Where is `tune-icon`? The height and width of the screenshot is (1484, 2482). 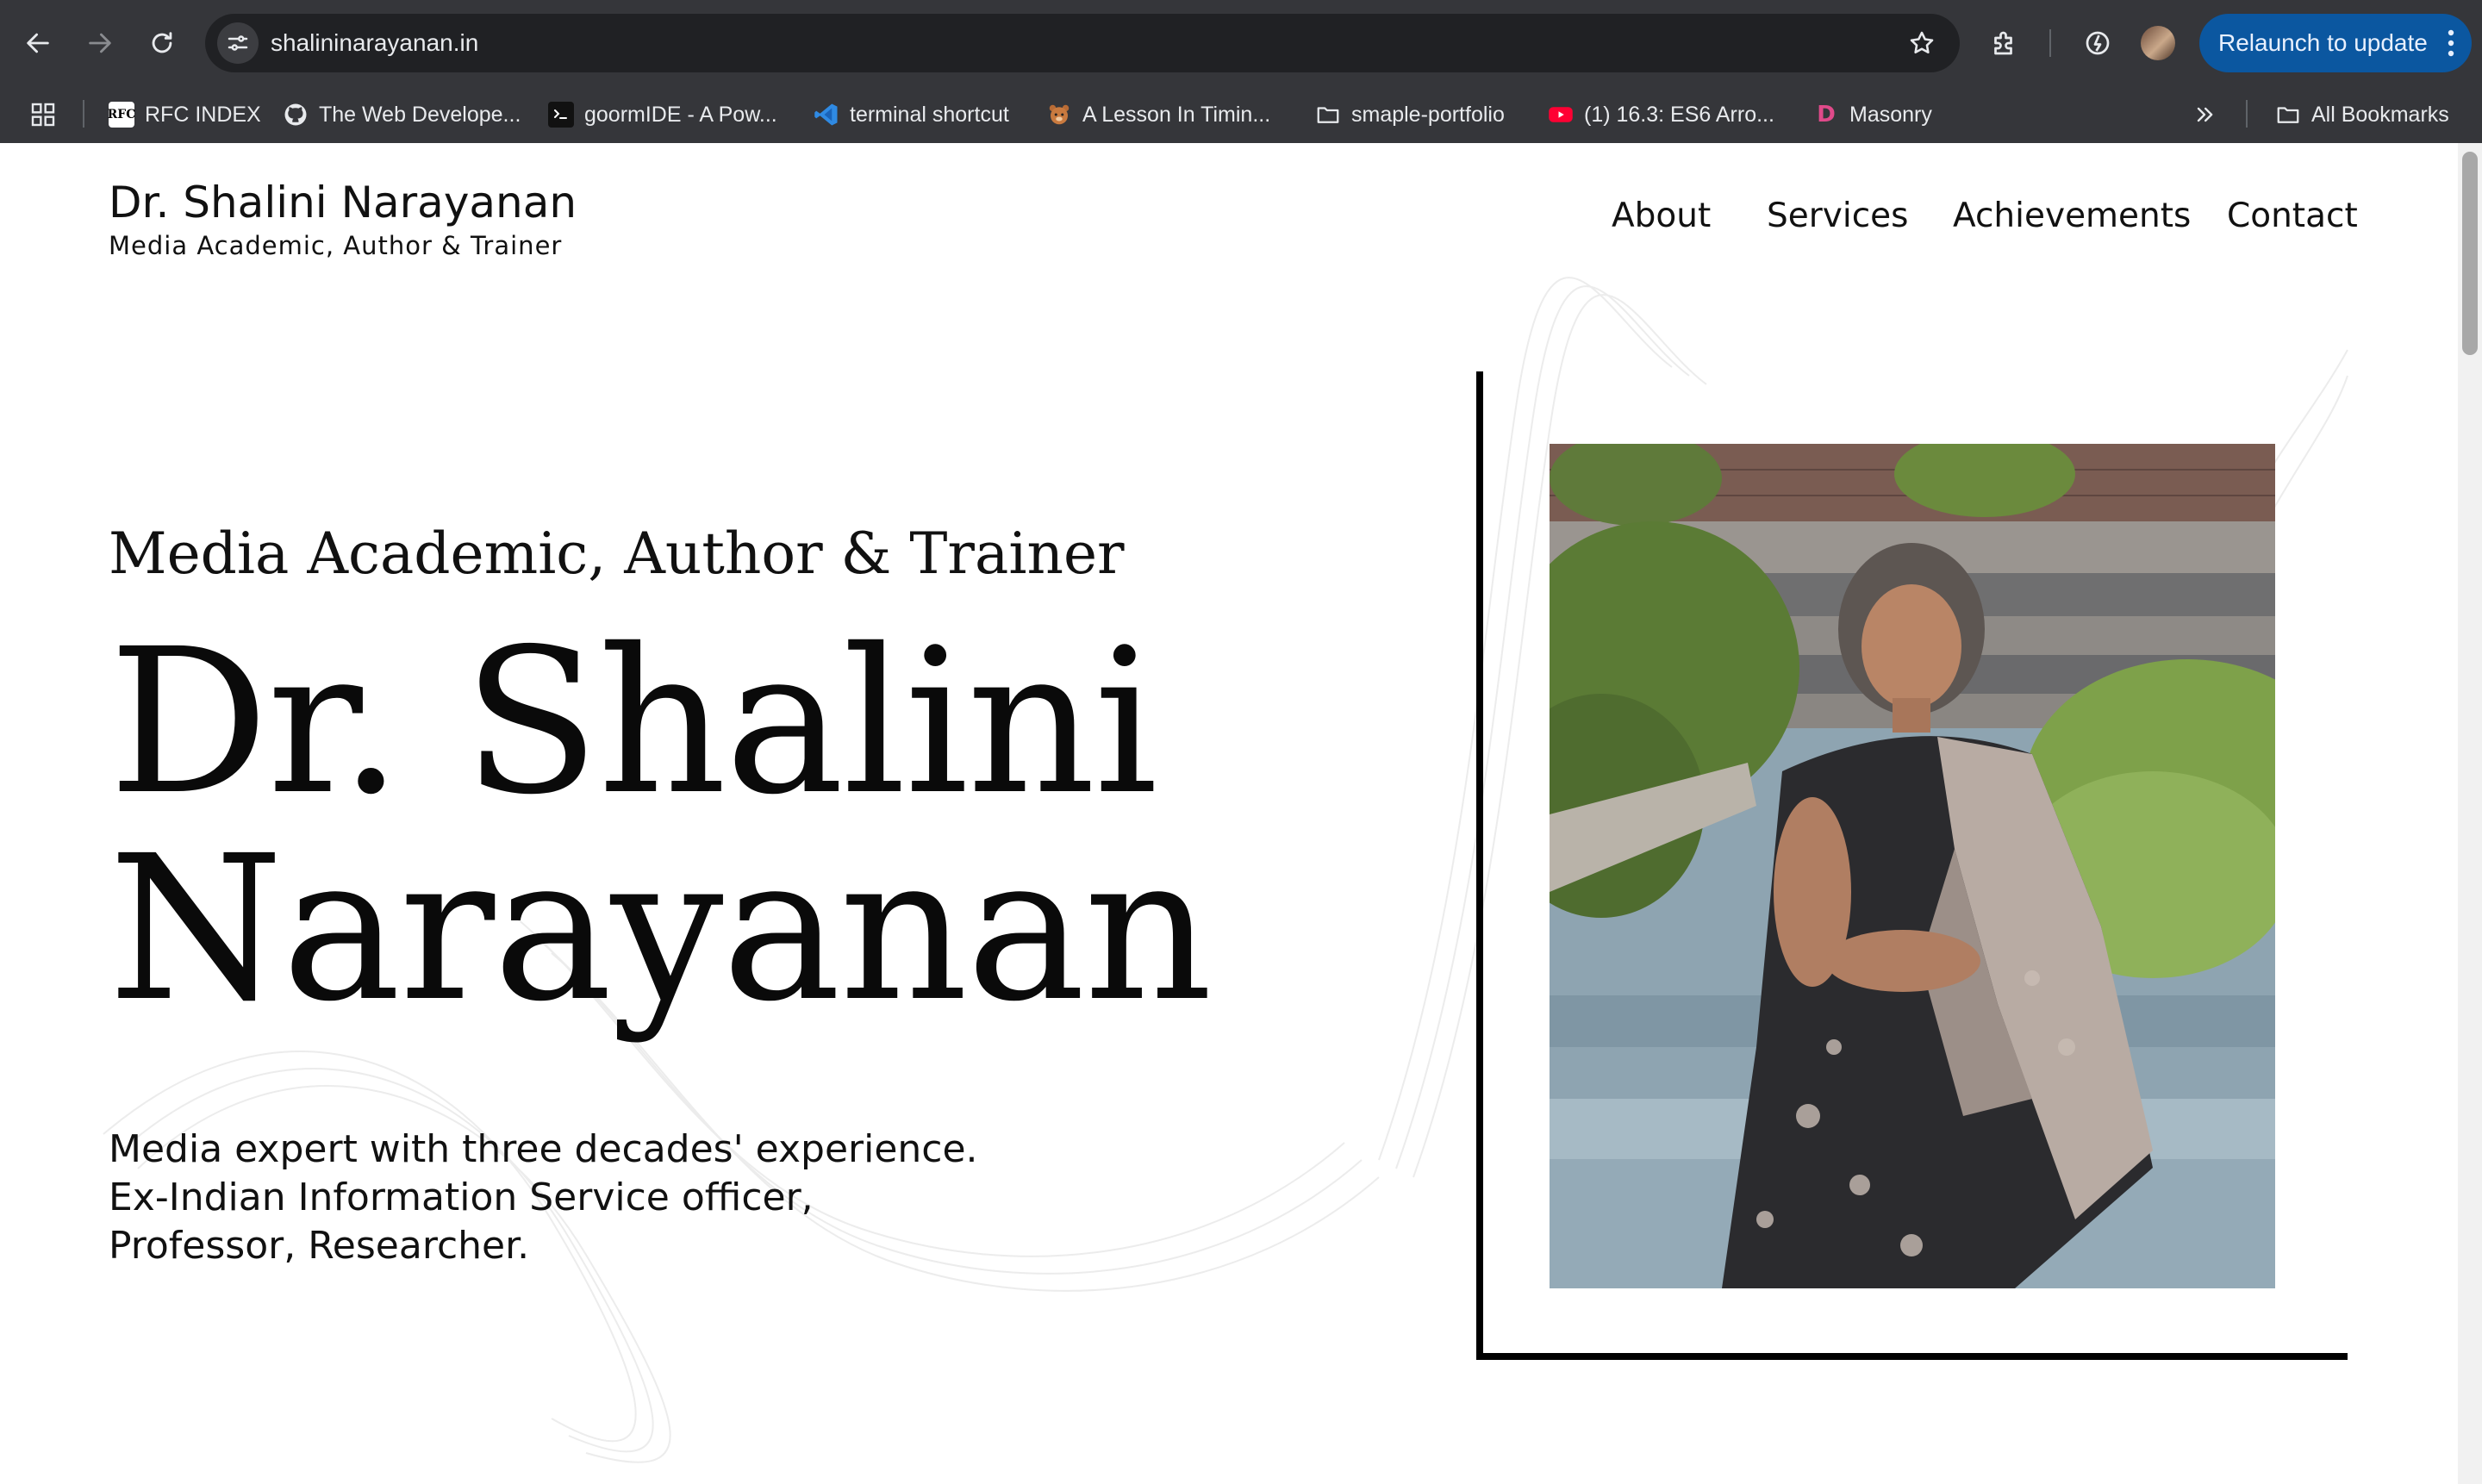
tune-icon is located at coordinates (238, 43).